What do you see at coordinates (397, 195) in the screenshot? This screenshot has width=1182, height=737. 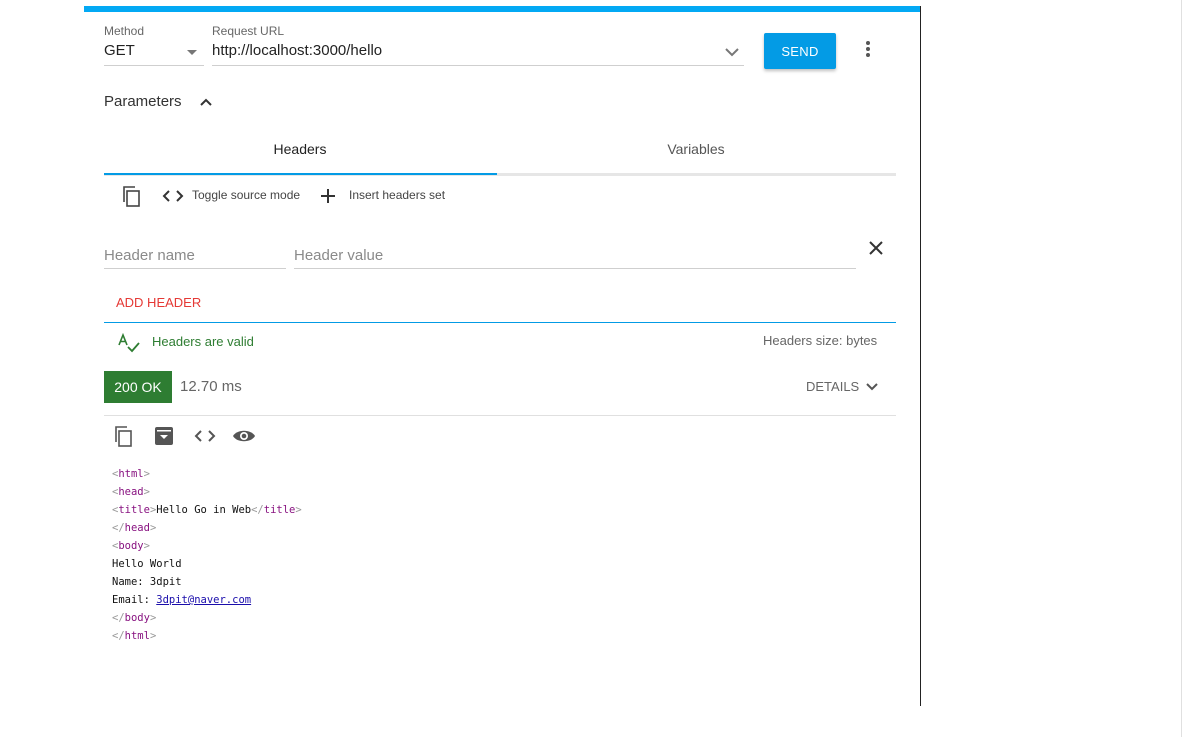 I see `insert-headers-set-button: Insert headers set` at bounding box center [397, 195].